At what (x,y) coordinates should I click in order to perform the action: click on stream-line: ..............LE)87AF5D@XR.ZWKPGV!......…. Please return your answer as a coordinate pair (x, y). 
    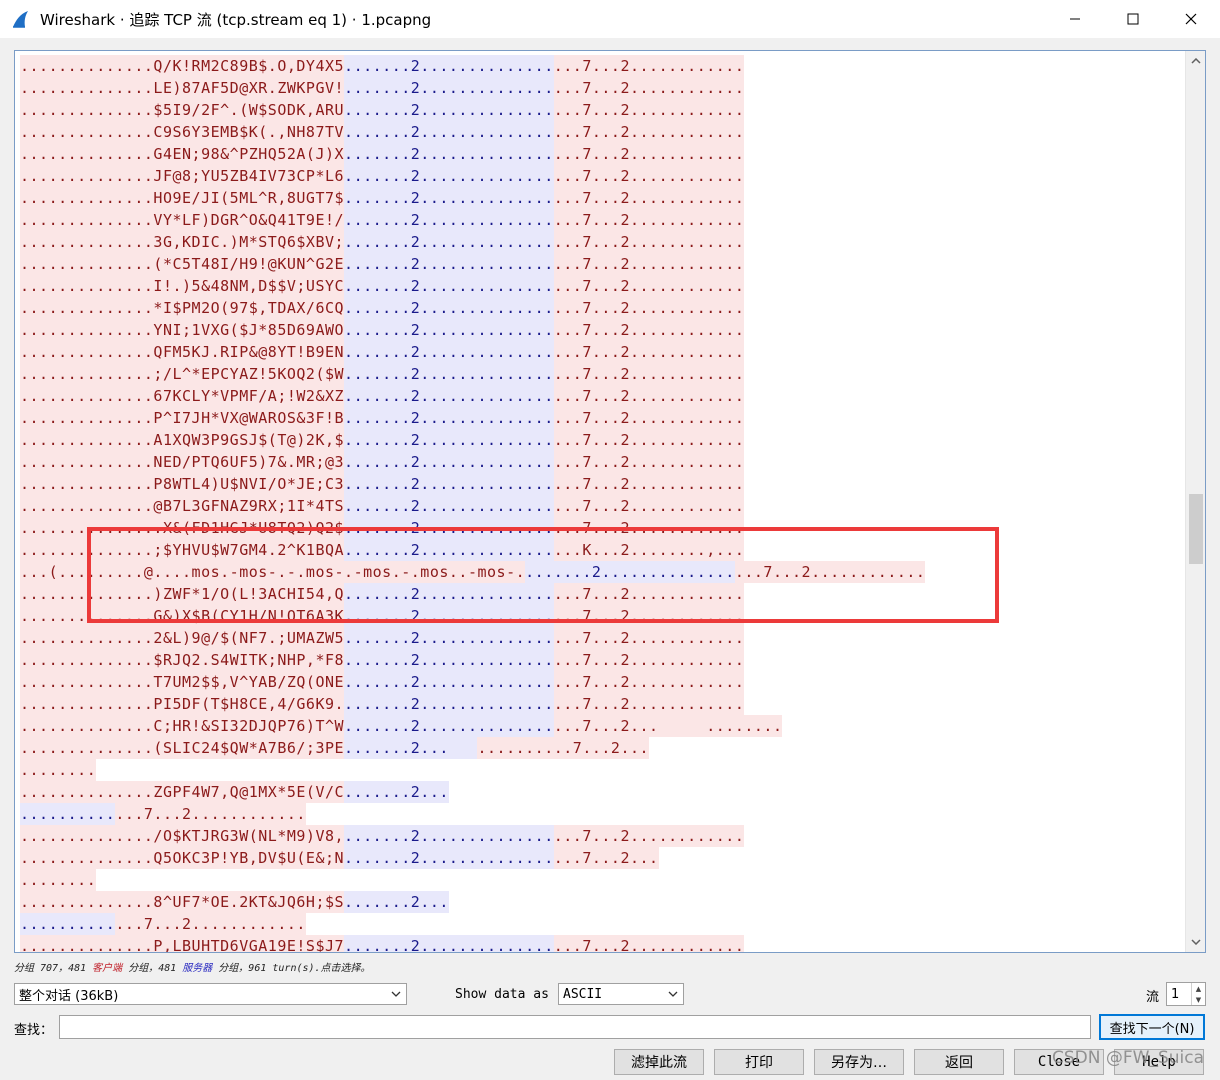
    Looking at the image, I should click on (472, 88).